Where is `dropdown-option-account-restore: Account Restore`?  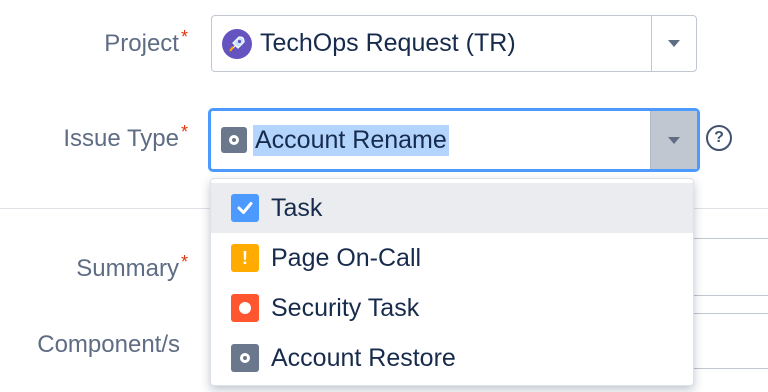 dropdown-option-account-restore: Account Restore is located at coordinates (452, 358).